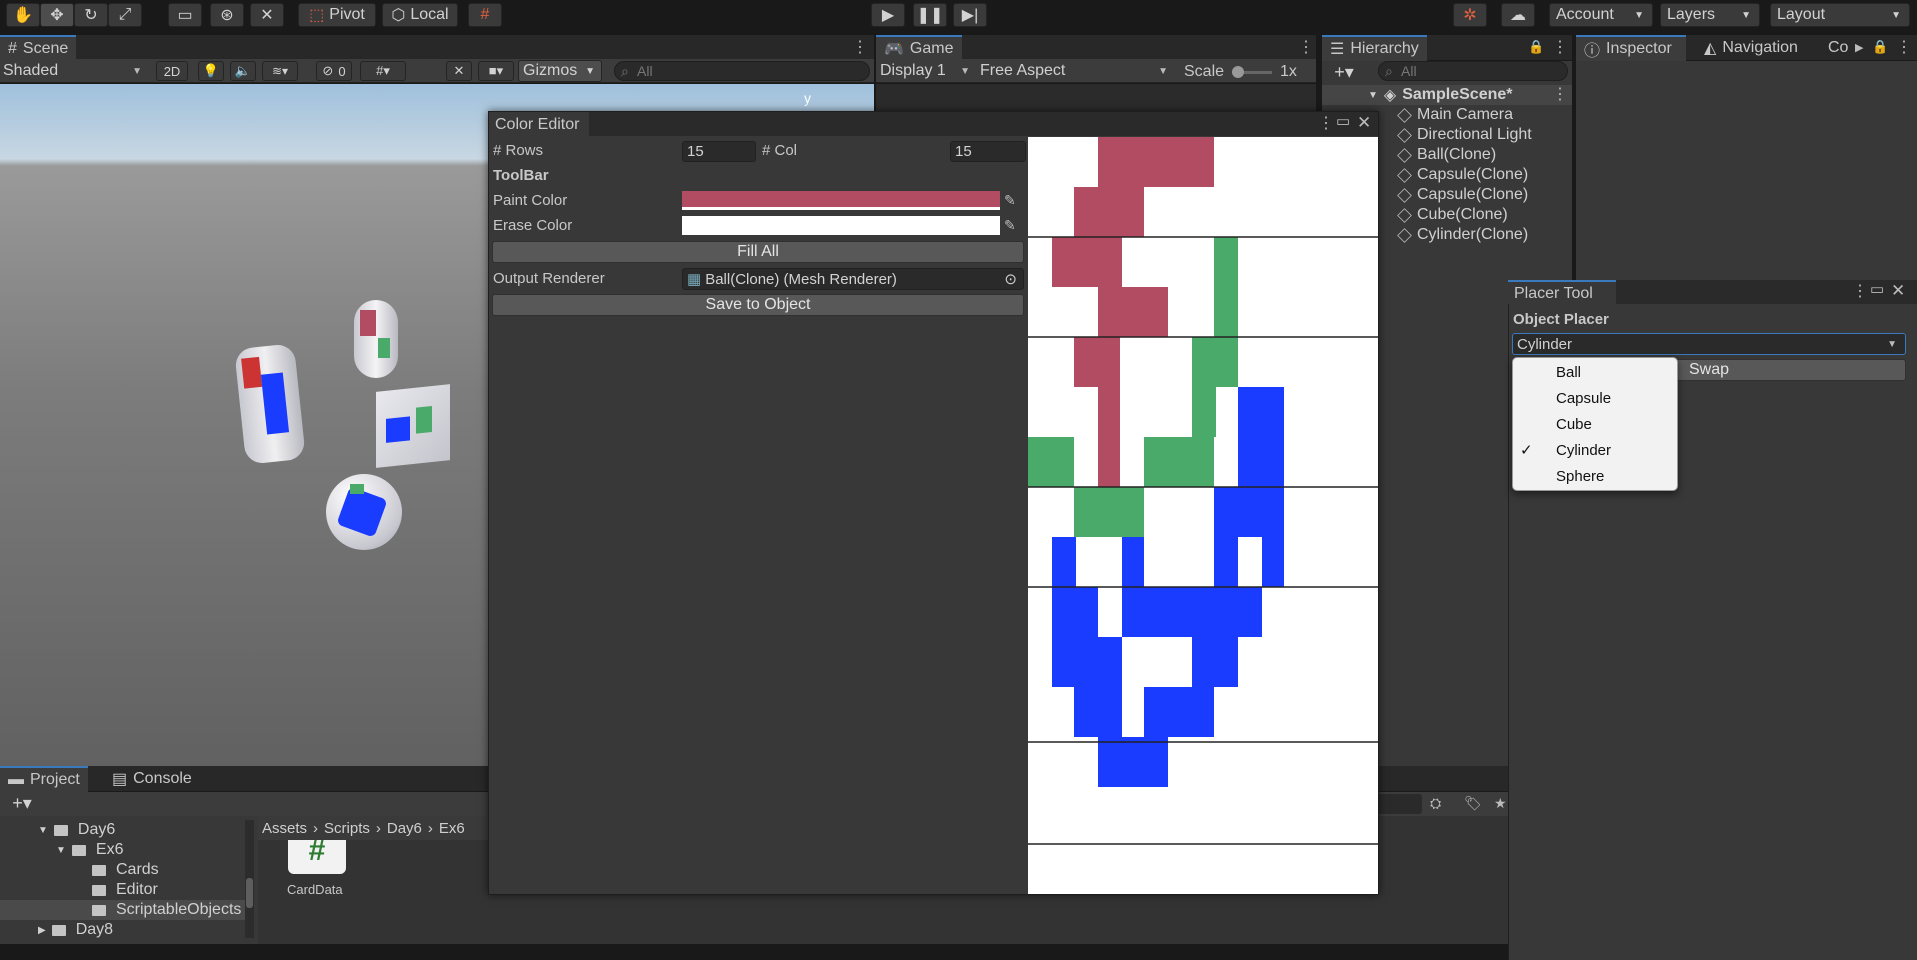  I want to click on favorite-icon: ★, so click(1500, 803).